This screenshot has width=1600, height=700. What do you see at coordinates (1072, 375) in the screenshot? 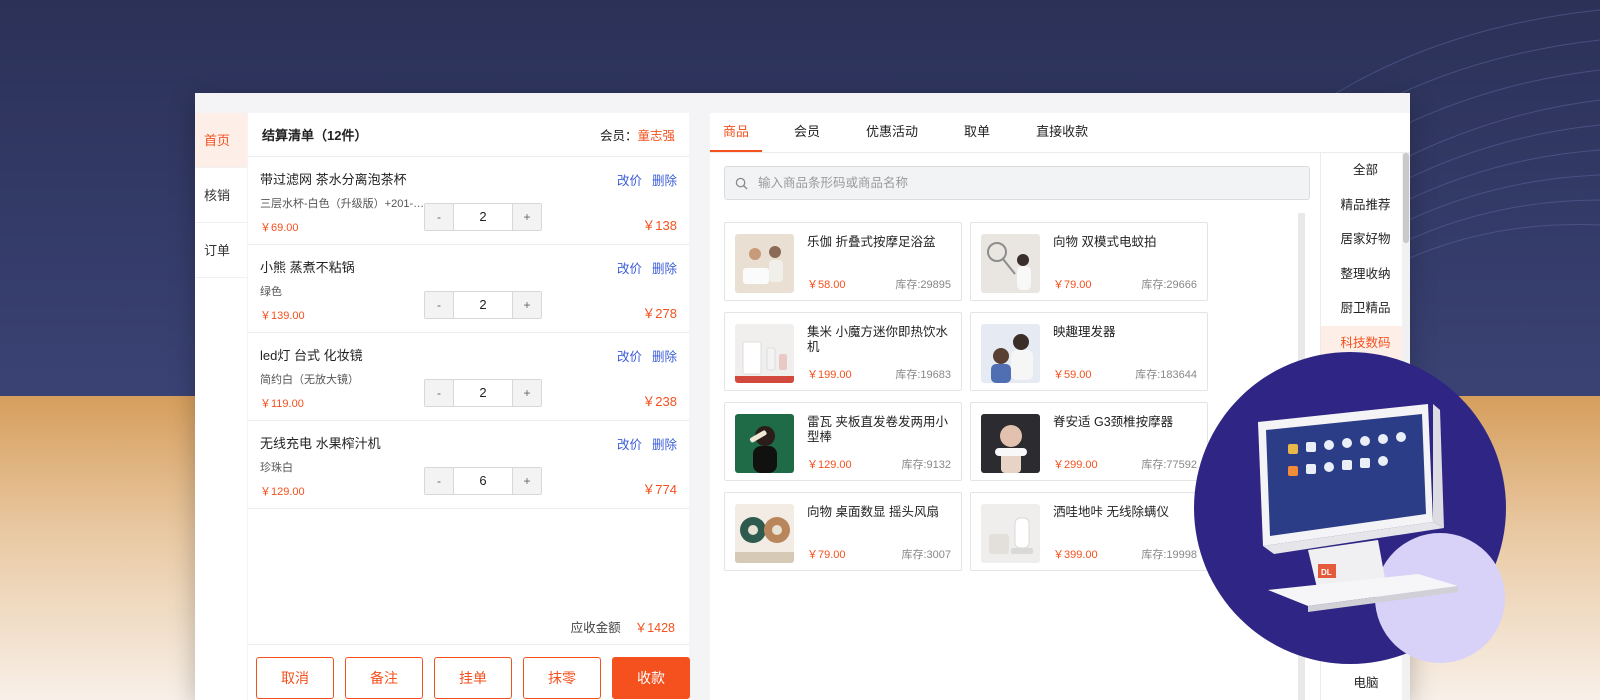
I see `product-price: ￥59.00` at bounding box center [1072, 375].